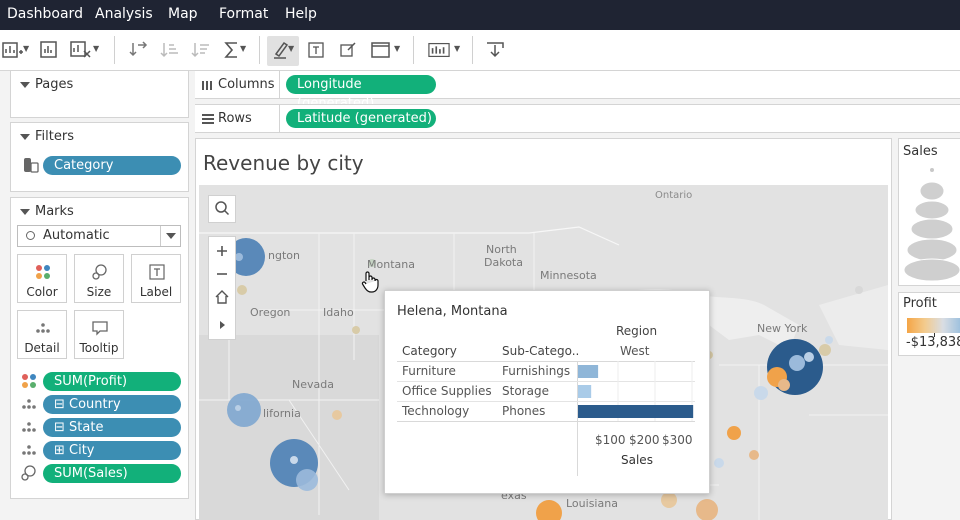 The width and height of the screenshot is (960, 520). What do you see at coordinates (81, 50) in the screenshot?
I see `clear-sheet-icon` at bounding box center [81, 50].